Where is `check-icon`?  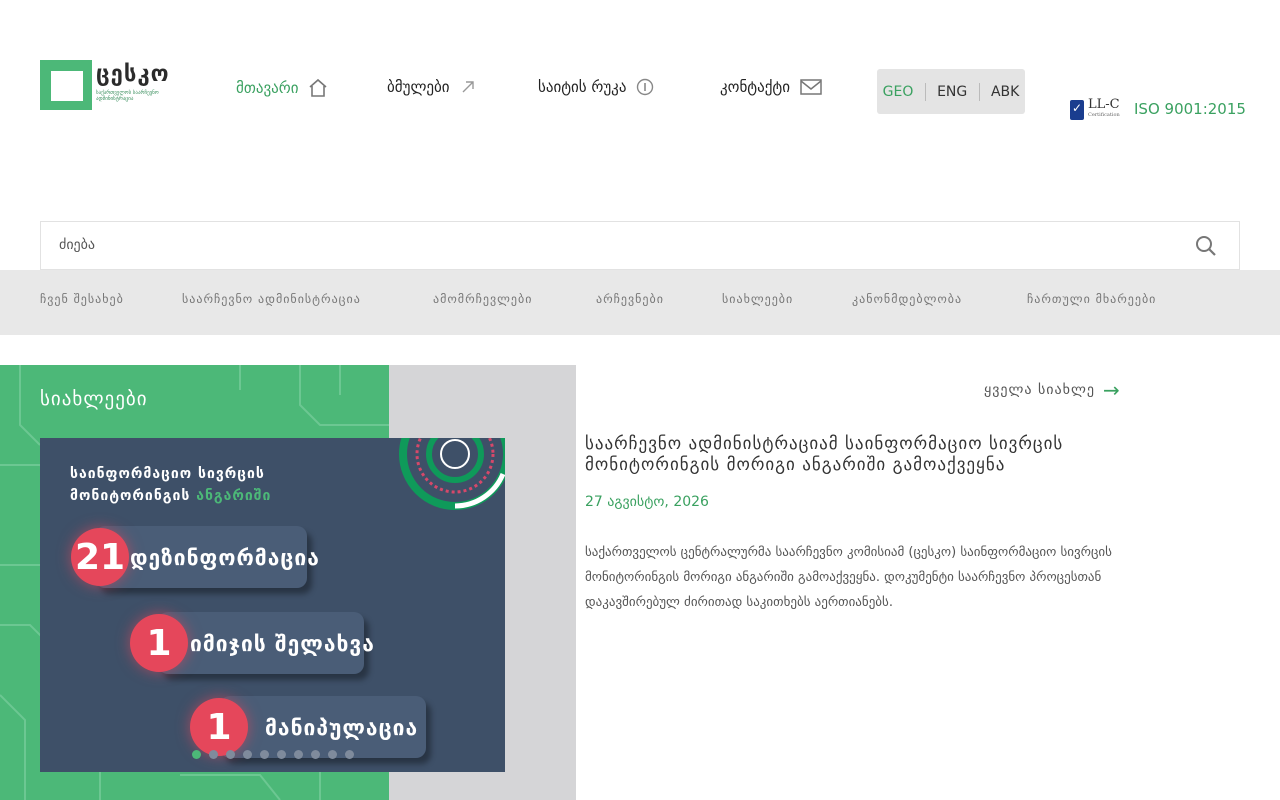 check-icon is located at coordinates (1077, 110).